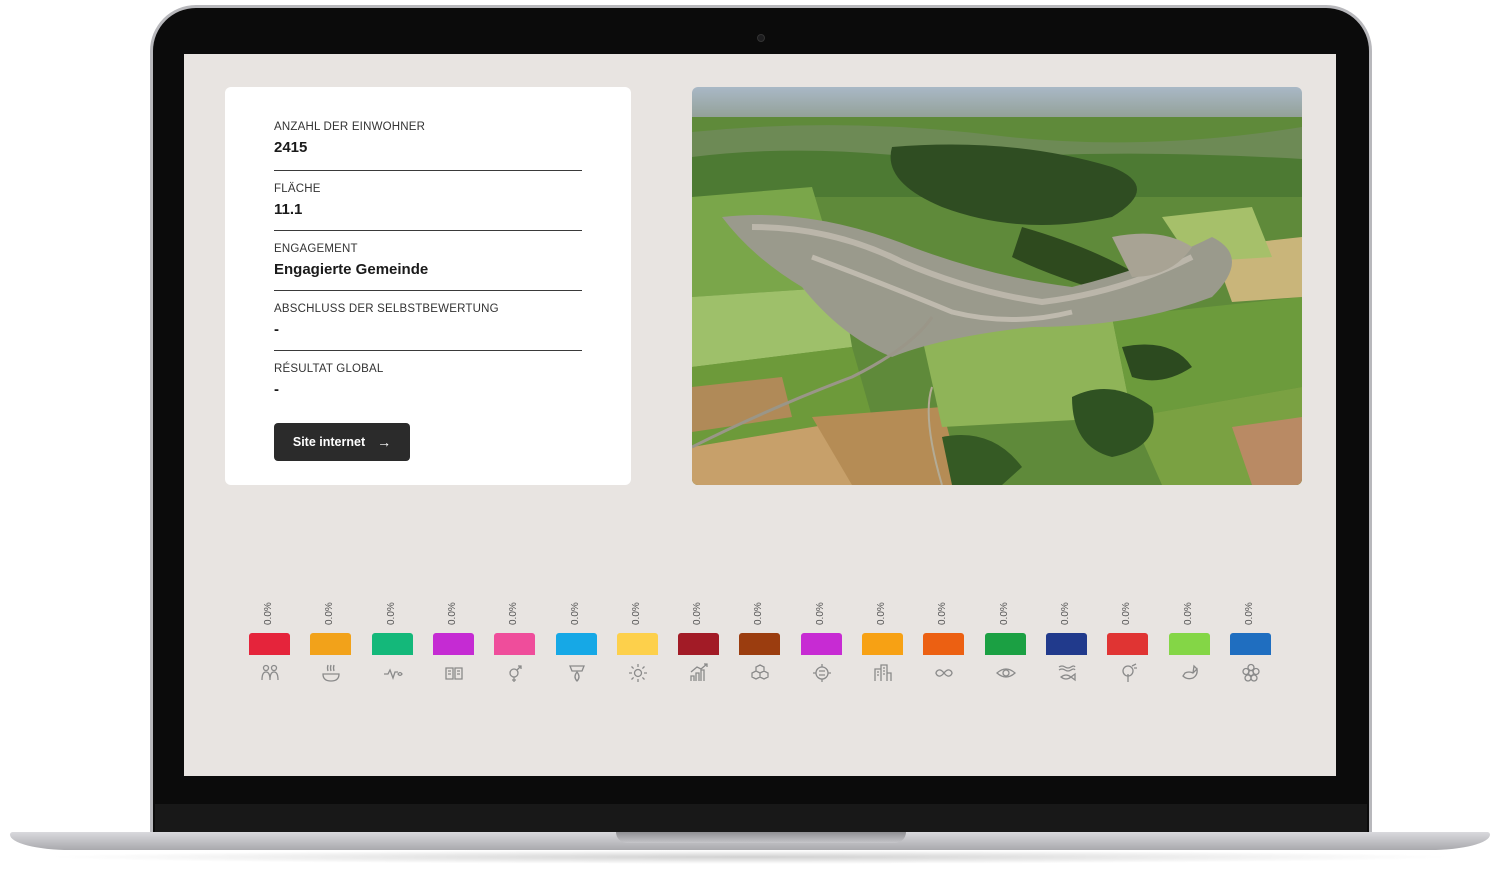 Image resolution: width=1493 pixels, height=872 pixels. What do you see at coordinates (760, 673) in the screenshot?
I see `cubes-icon` at bounding box center [760, 673].